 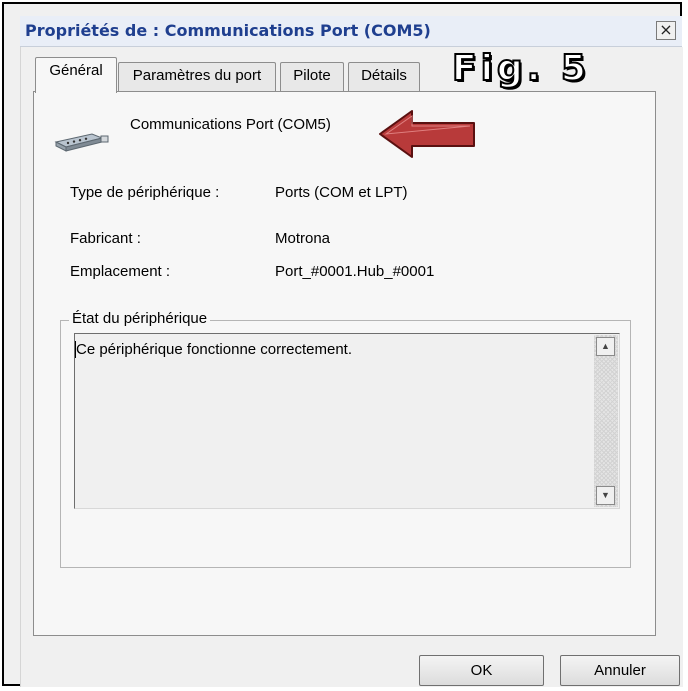 I want to click on cancel-button: Annuler, so click(x=620, y=670).